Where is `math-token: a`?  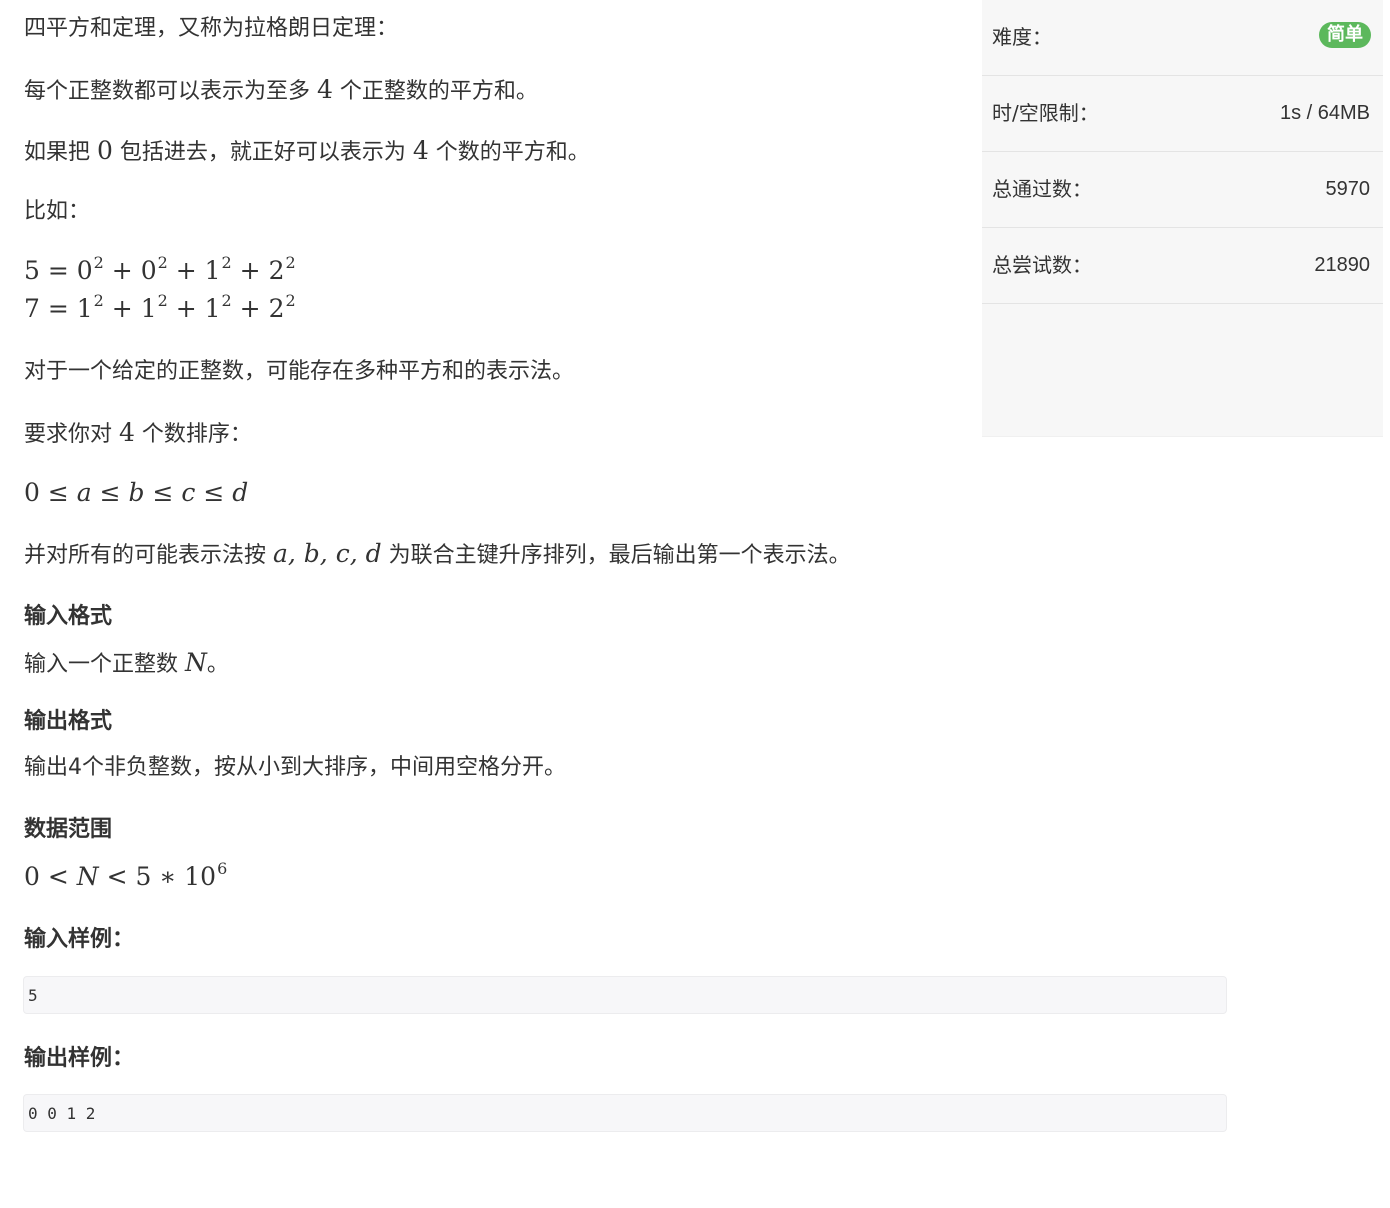
math-token: a is located at coordinates (84, 492).